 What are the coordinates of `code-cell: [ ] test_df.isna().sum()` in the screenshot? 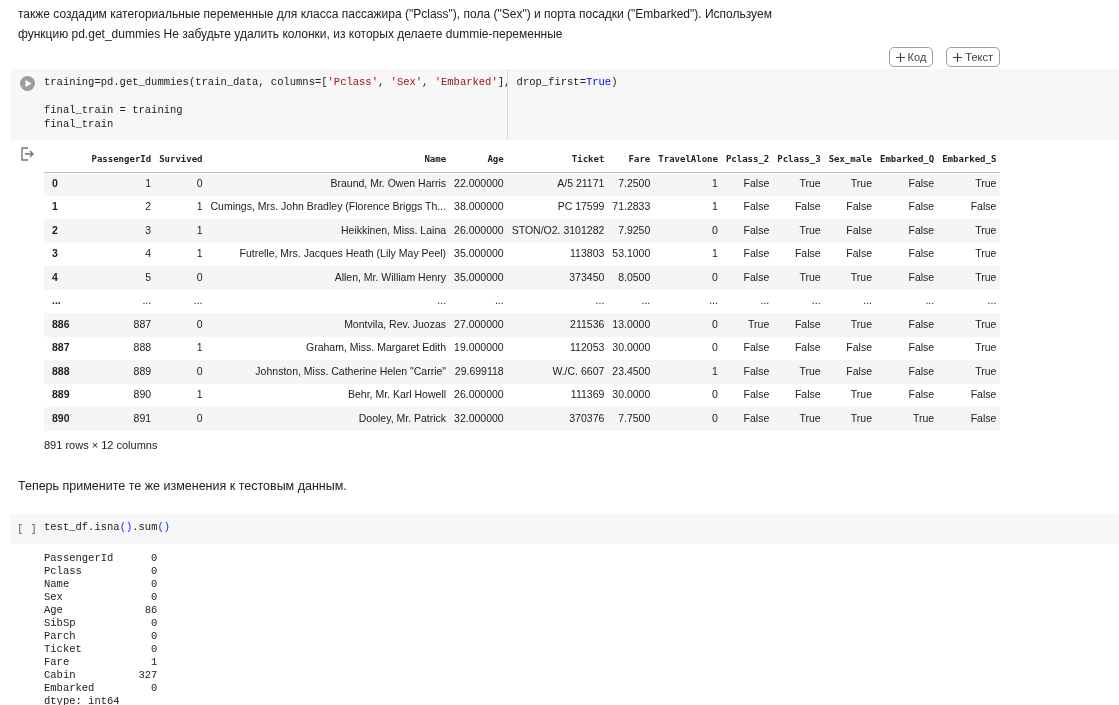 It's located at (564, 528).